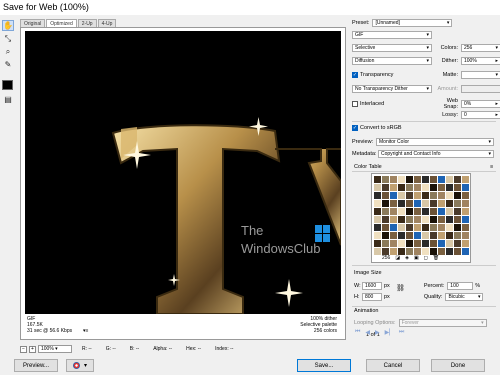 The width and height of the screenshot is (500, 375). What do you see at coordinates (392, 89) in the screenshot?
I see `transparency-dither-select: No Transparency Dither ▾` at bounding box center [392, 89].